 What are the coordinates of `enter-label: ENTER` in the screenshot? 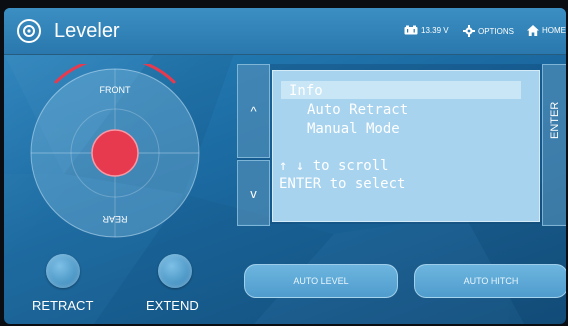 It's located at (555, 120).